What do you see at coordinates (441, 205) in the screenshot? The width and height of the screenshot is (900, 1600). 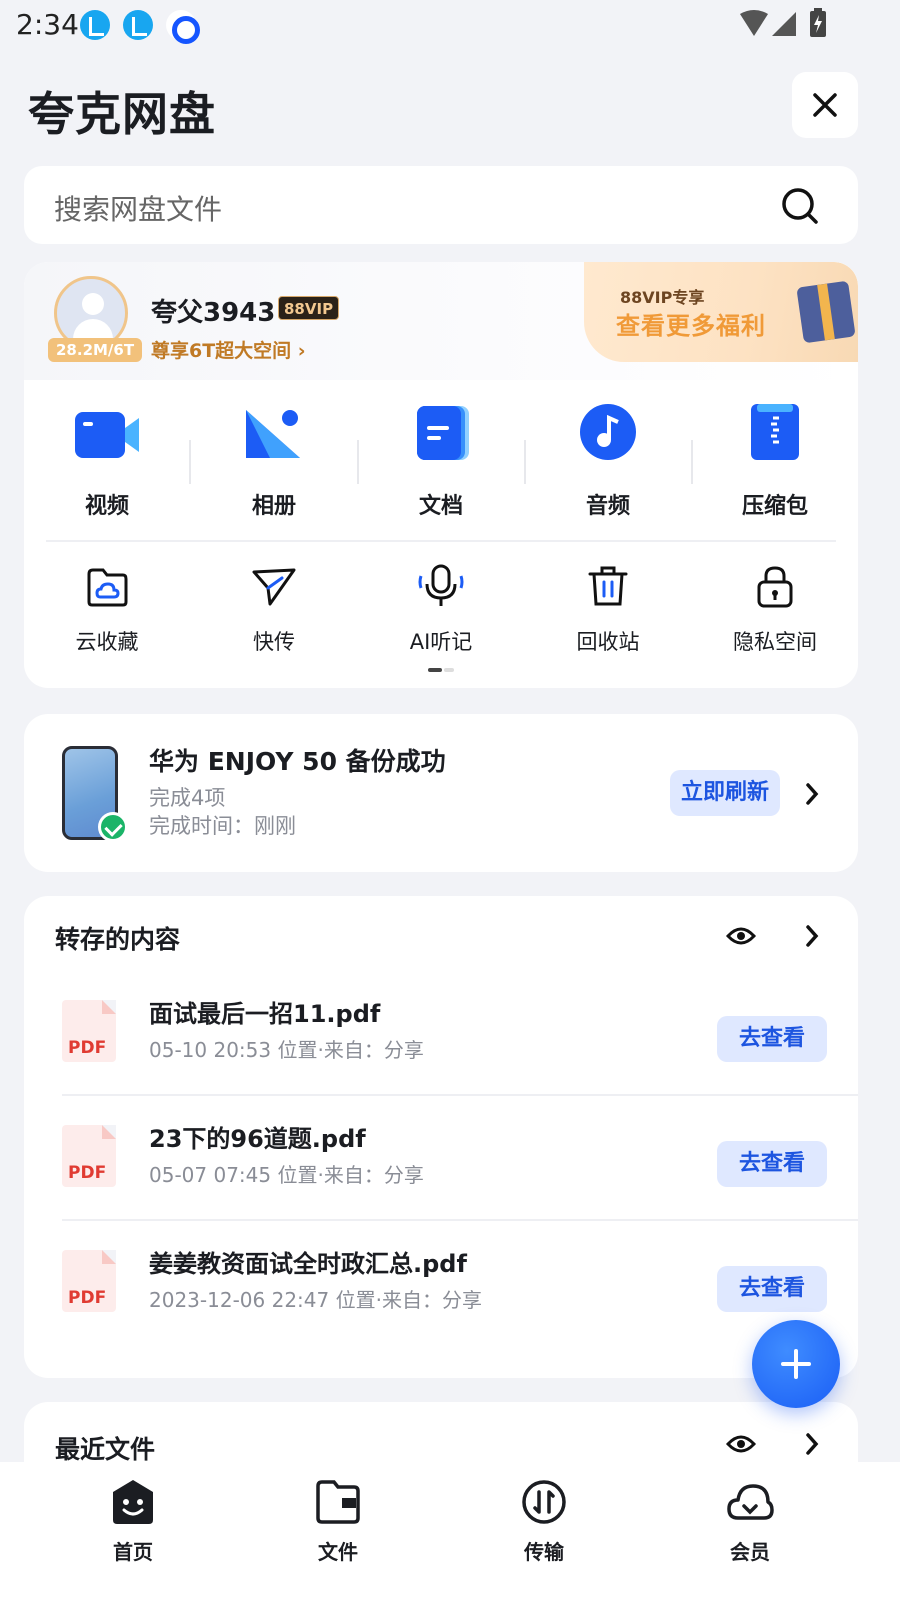 I see `search-bar: 搜索网盘文件` at bounding box center [441, 205].